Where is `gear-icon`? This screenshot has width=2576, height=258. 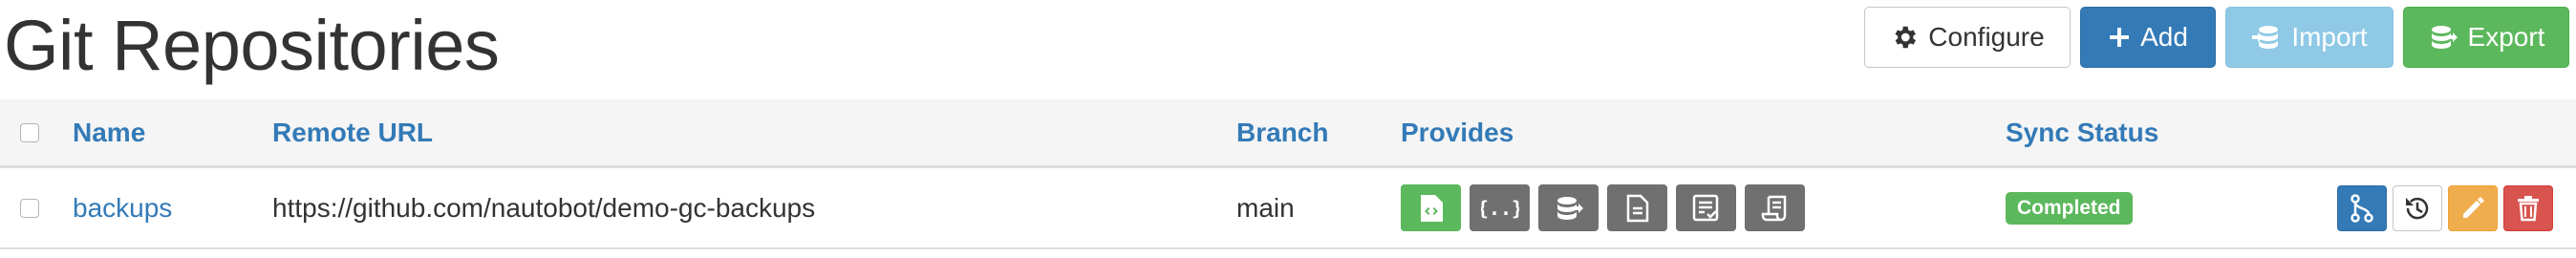
gear-icon is located at coordinates (1906, 37).